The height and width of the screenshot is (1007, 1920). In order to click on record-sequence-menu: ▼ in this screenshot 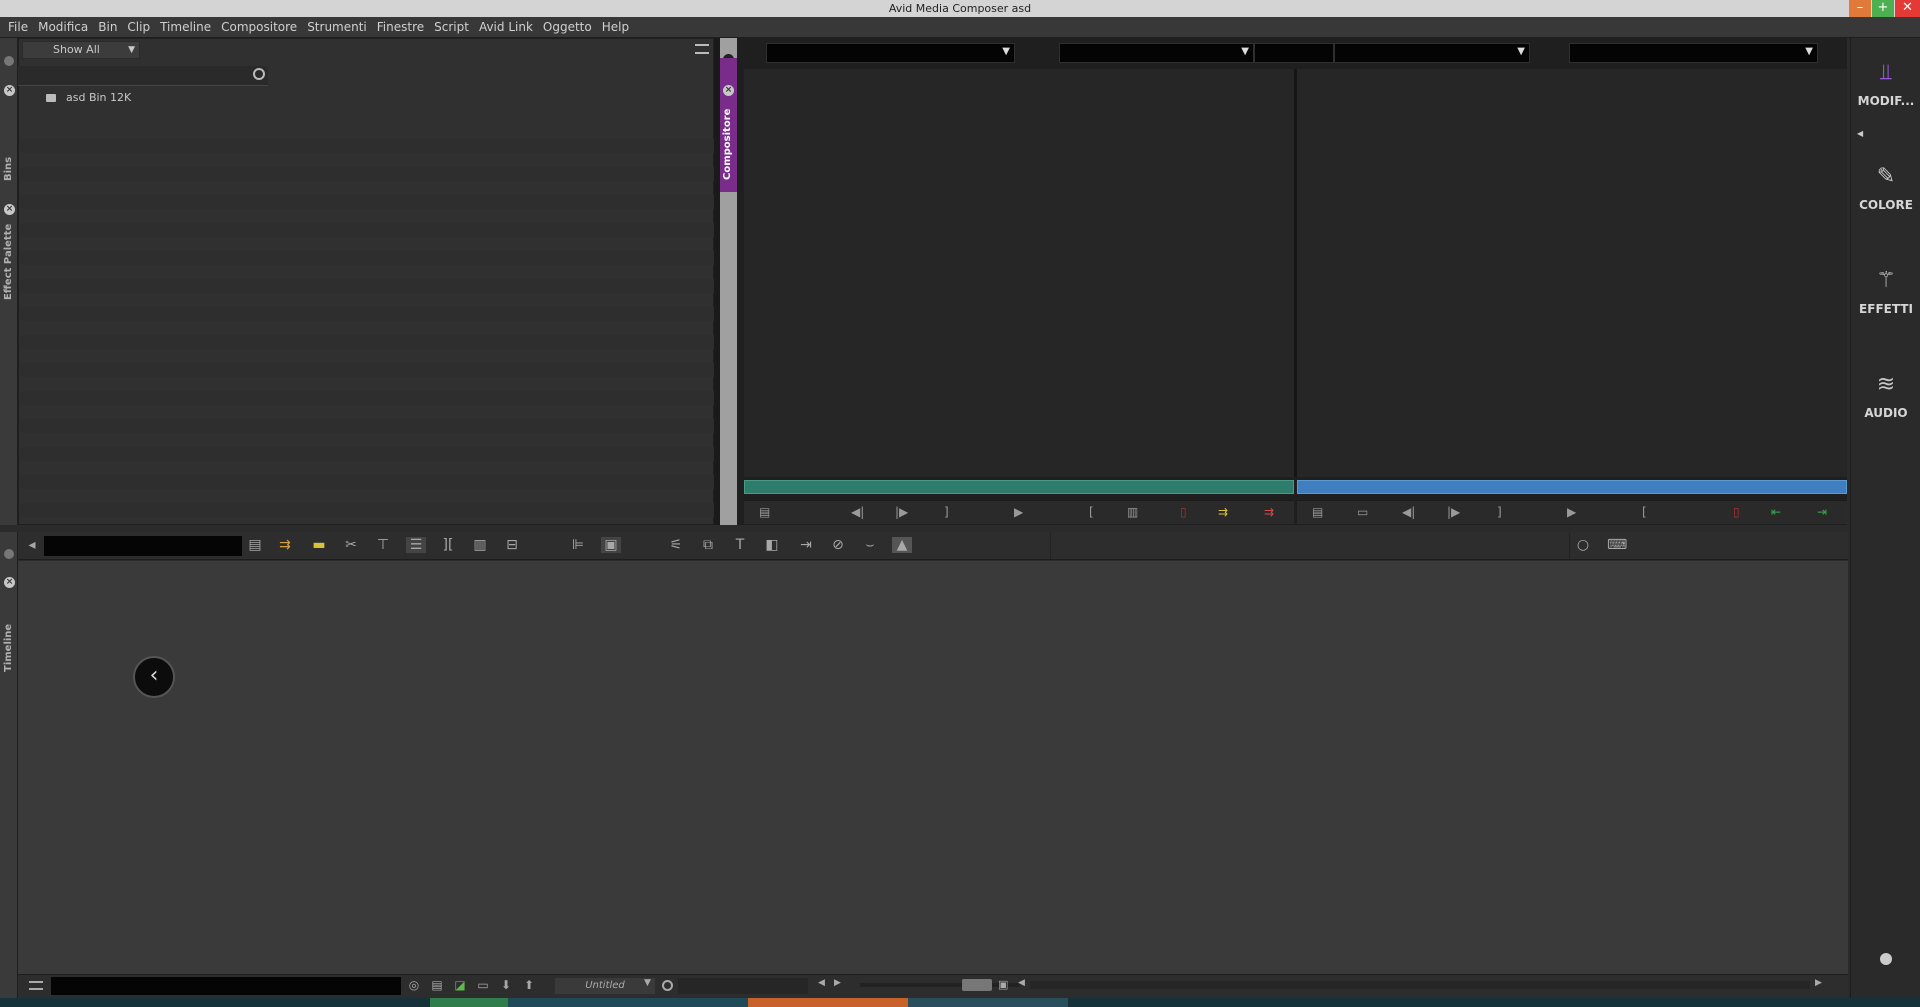, I will do `click(1693, 53)`.